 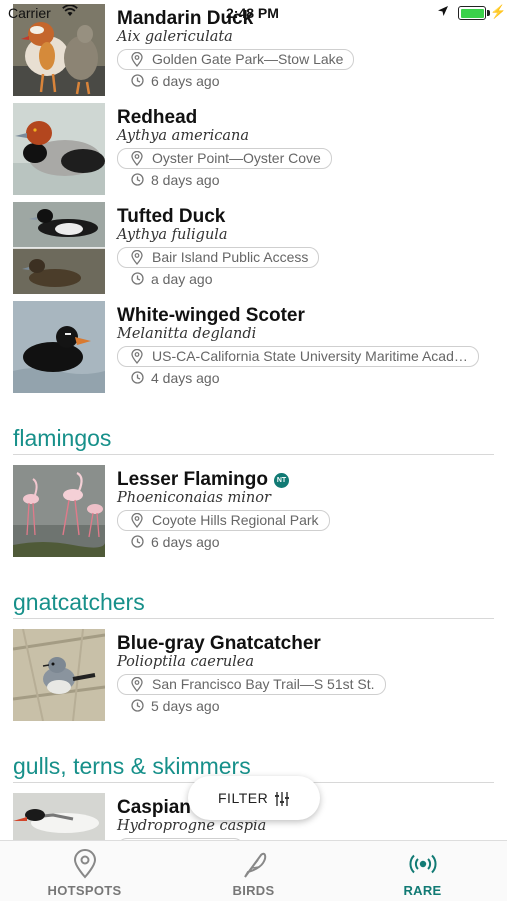 I want to click on charging-bolt-icon: ⚡, so click(x=498, y=11).